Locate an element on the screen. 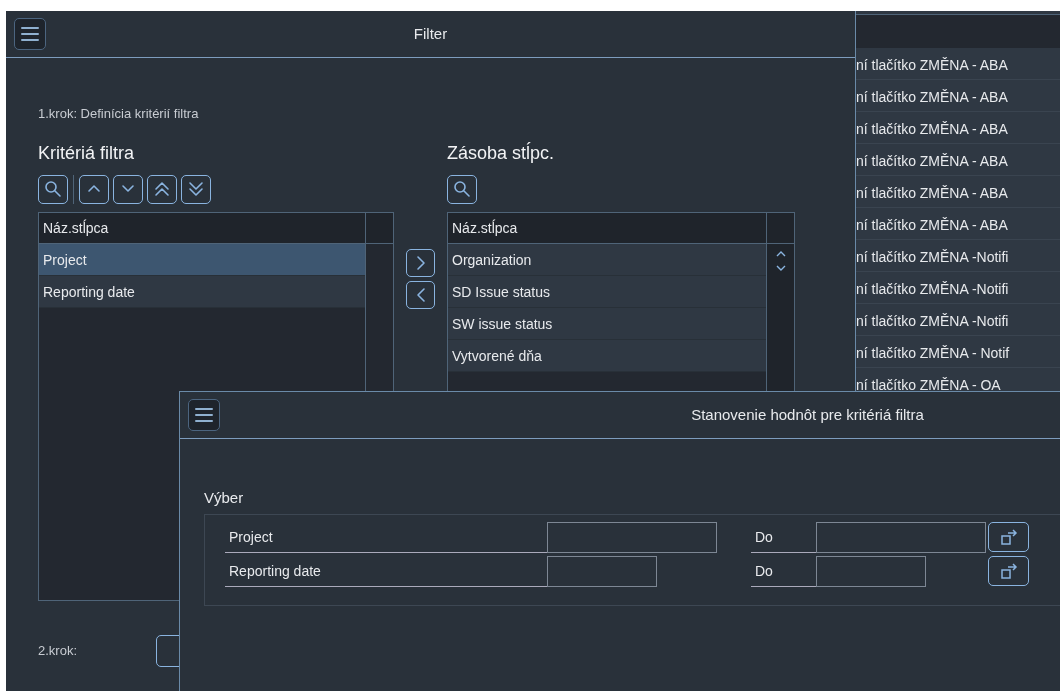  field-label: Project is located at coordinates (386, 537).